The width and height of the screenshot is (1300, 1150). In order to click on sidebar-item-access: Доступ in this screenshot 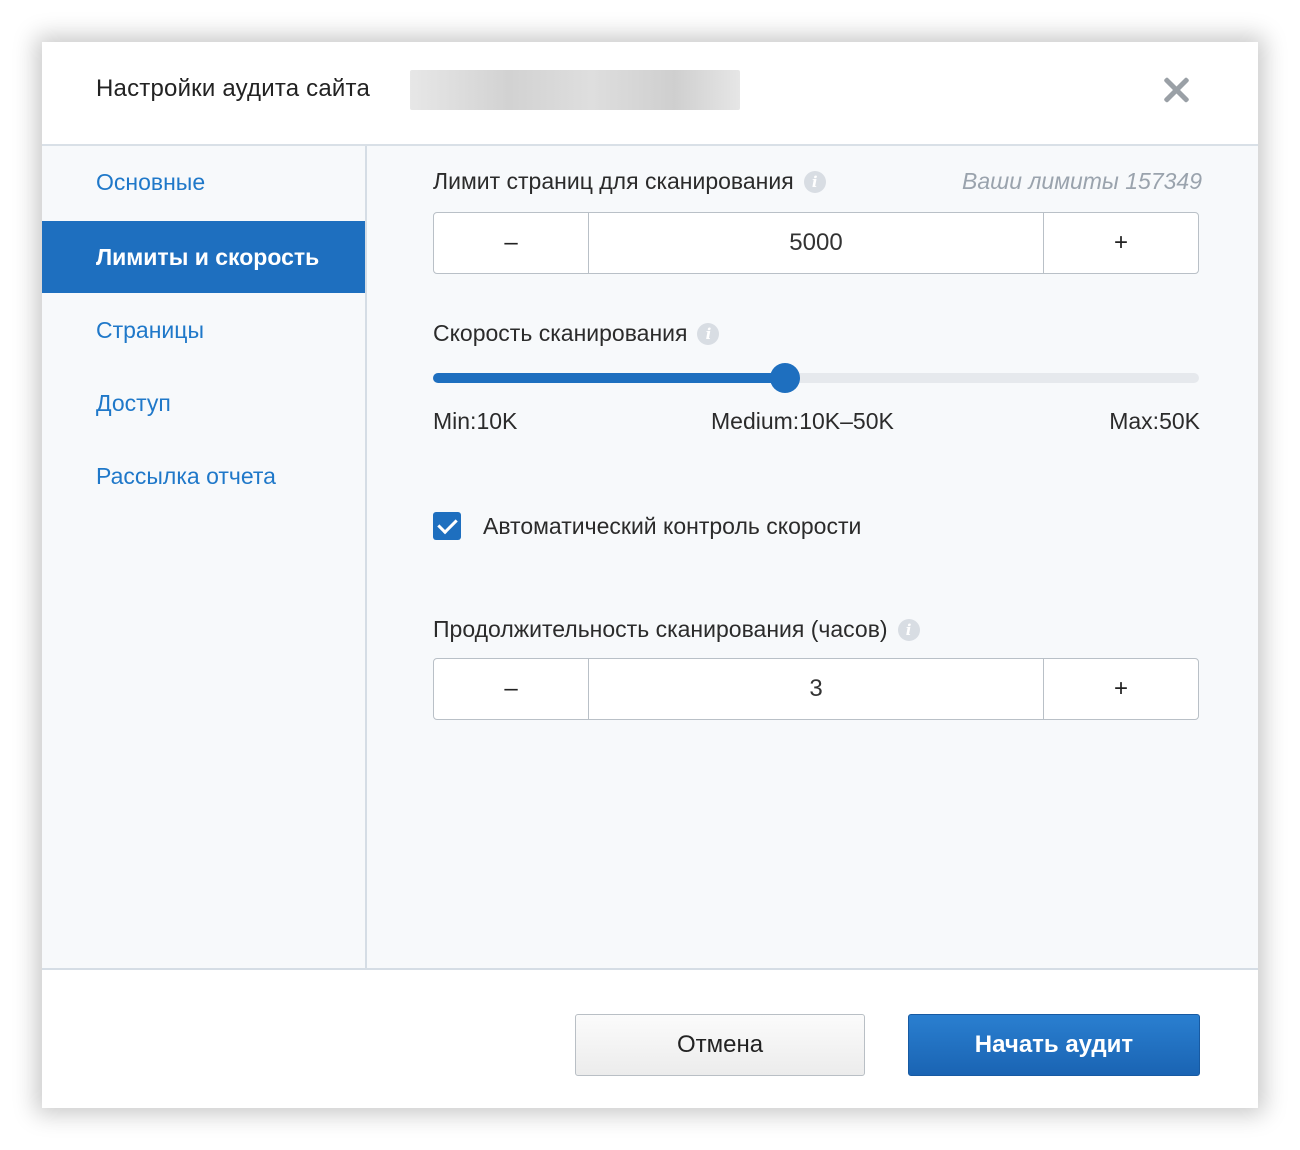, I will do `click(203, 403)`.